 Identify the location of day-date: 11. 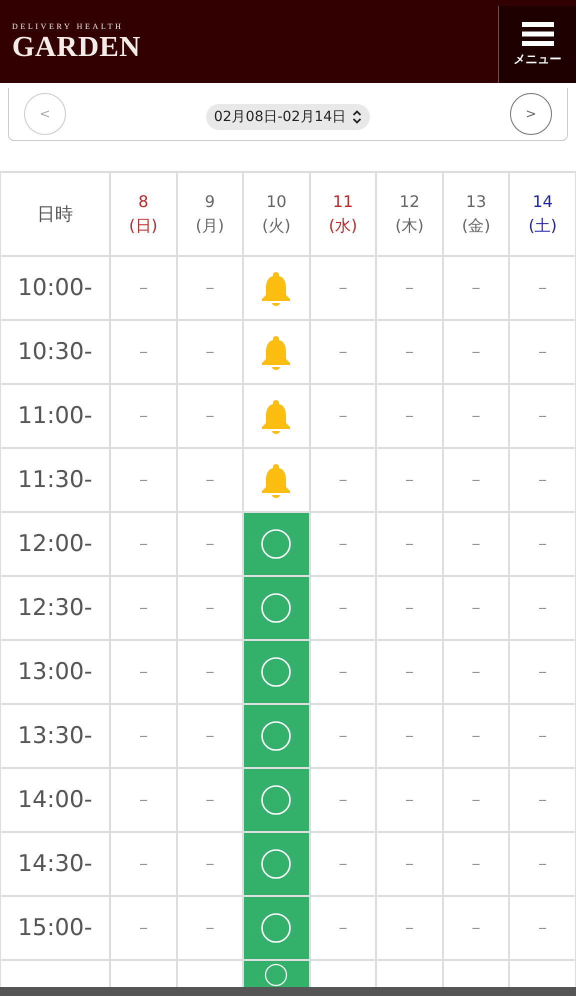
(343, 202).